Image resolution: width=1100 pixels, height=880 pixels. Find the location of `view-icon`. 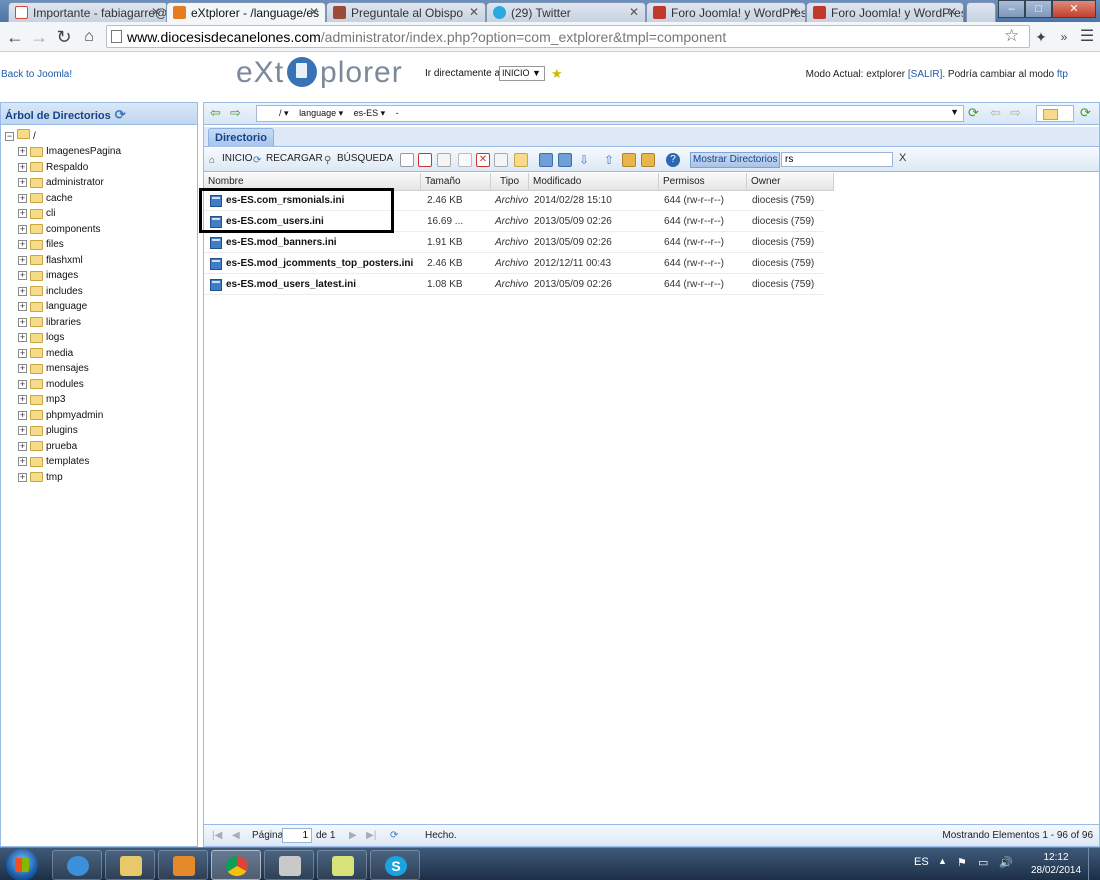

view-icon is located at coordinates (546, 160).